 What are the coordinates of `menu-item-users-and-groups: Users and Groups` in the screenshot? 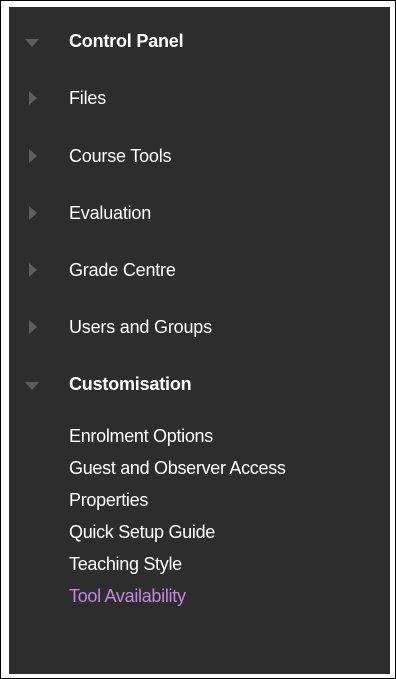 It's located at (199, 327).